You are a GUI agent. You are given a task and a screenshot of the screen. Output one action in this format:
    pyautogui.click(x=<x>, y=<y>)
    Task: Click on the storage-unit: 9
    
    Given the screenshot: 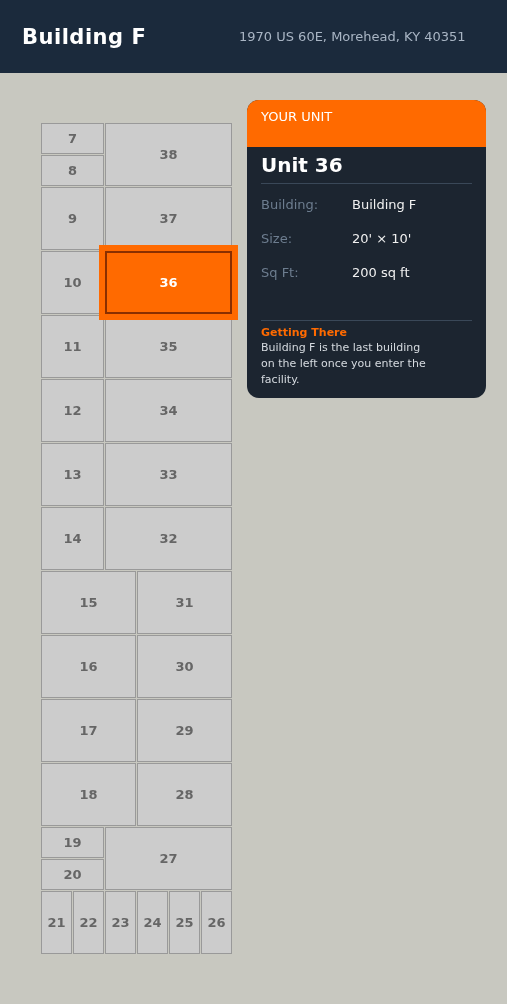 What is the action you would take?
    pyautogui.click(x=72, y=218)
    